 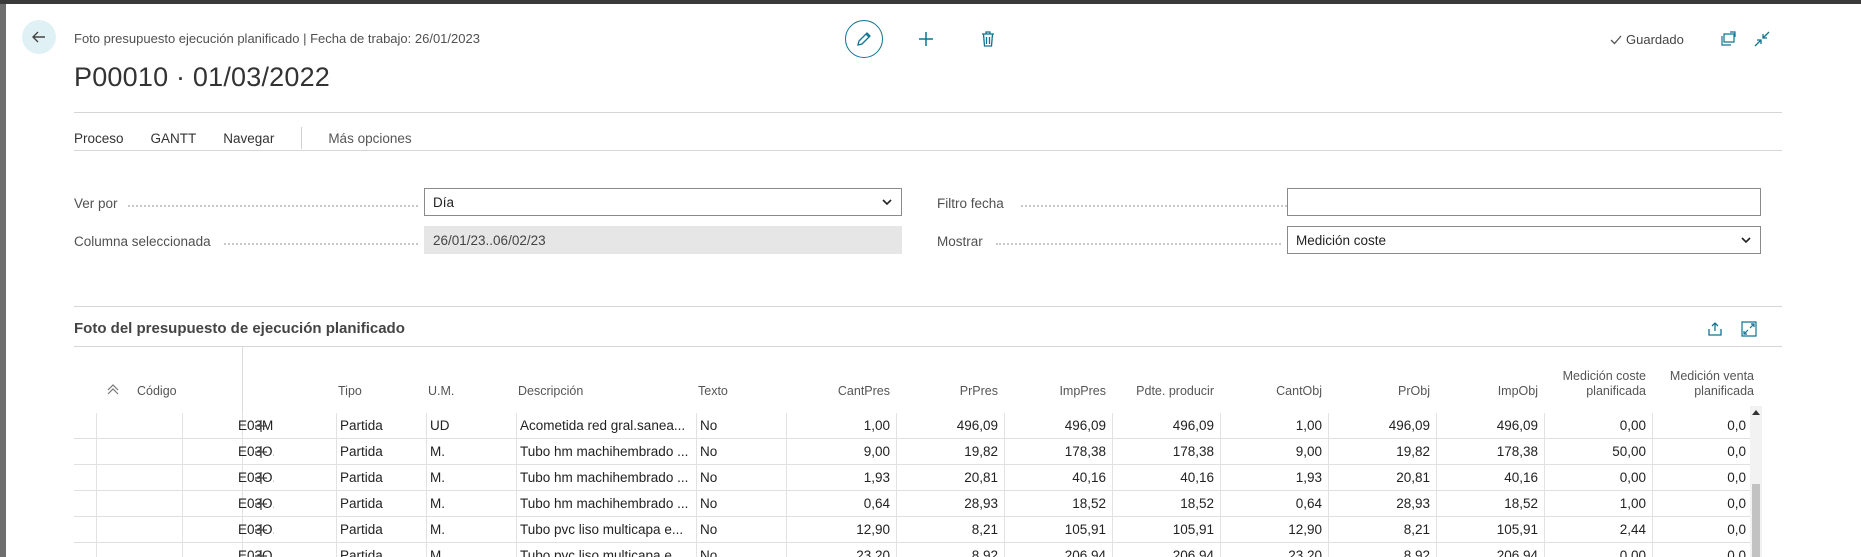 What do you see at coordinates (1275, 550) in the screenshot?
I see `cell-cantobj: 23,20` at bounding box center [1275, 550].